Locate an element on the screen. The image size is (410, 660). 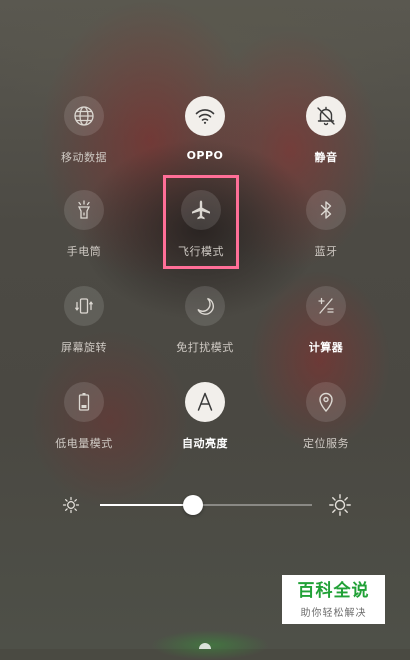
bell-muted-icon is located at coordinates (326, 116).